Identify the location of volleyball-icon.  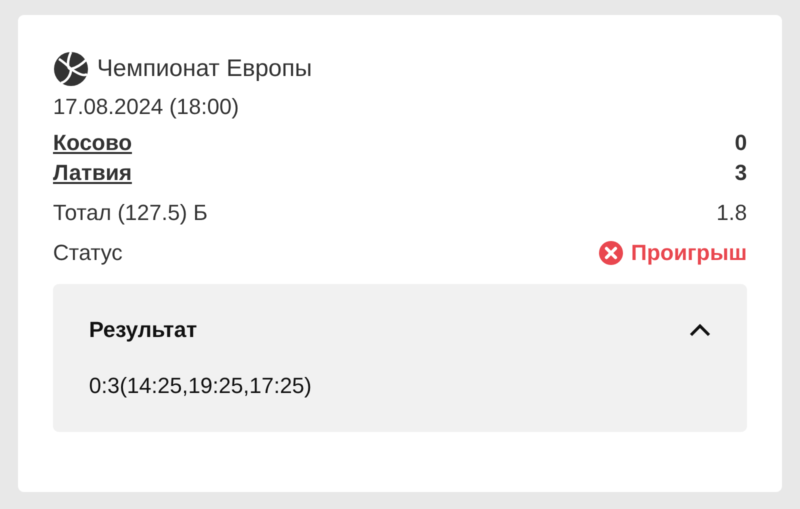
(71, 69).